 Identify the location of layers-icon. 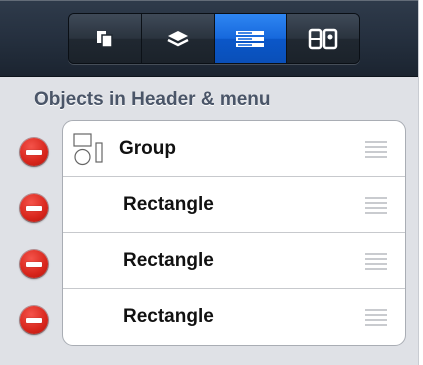
(178, 38).